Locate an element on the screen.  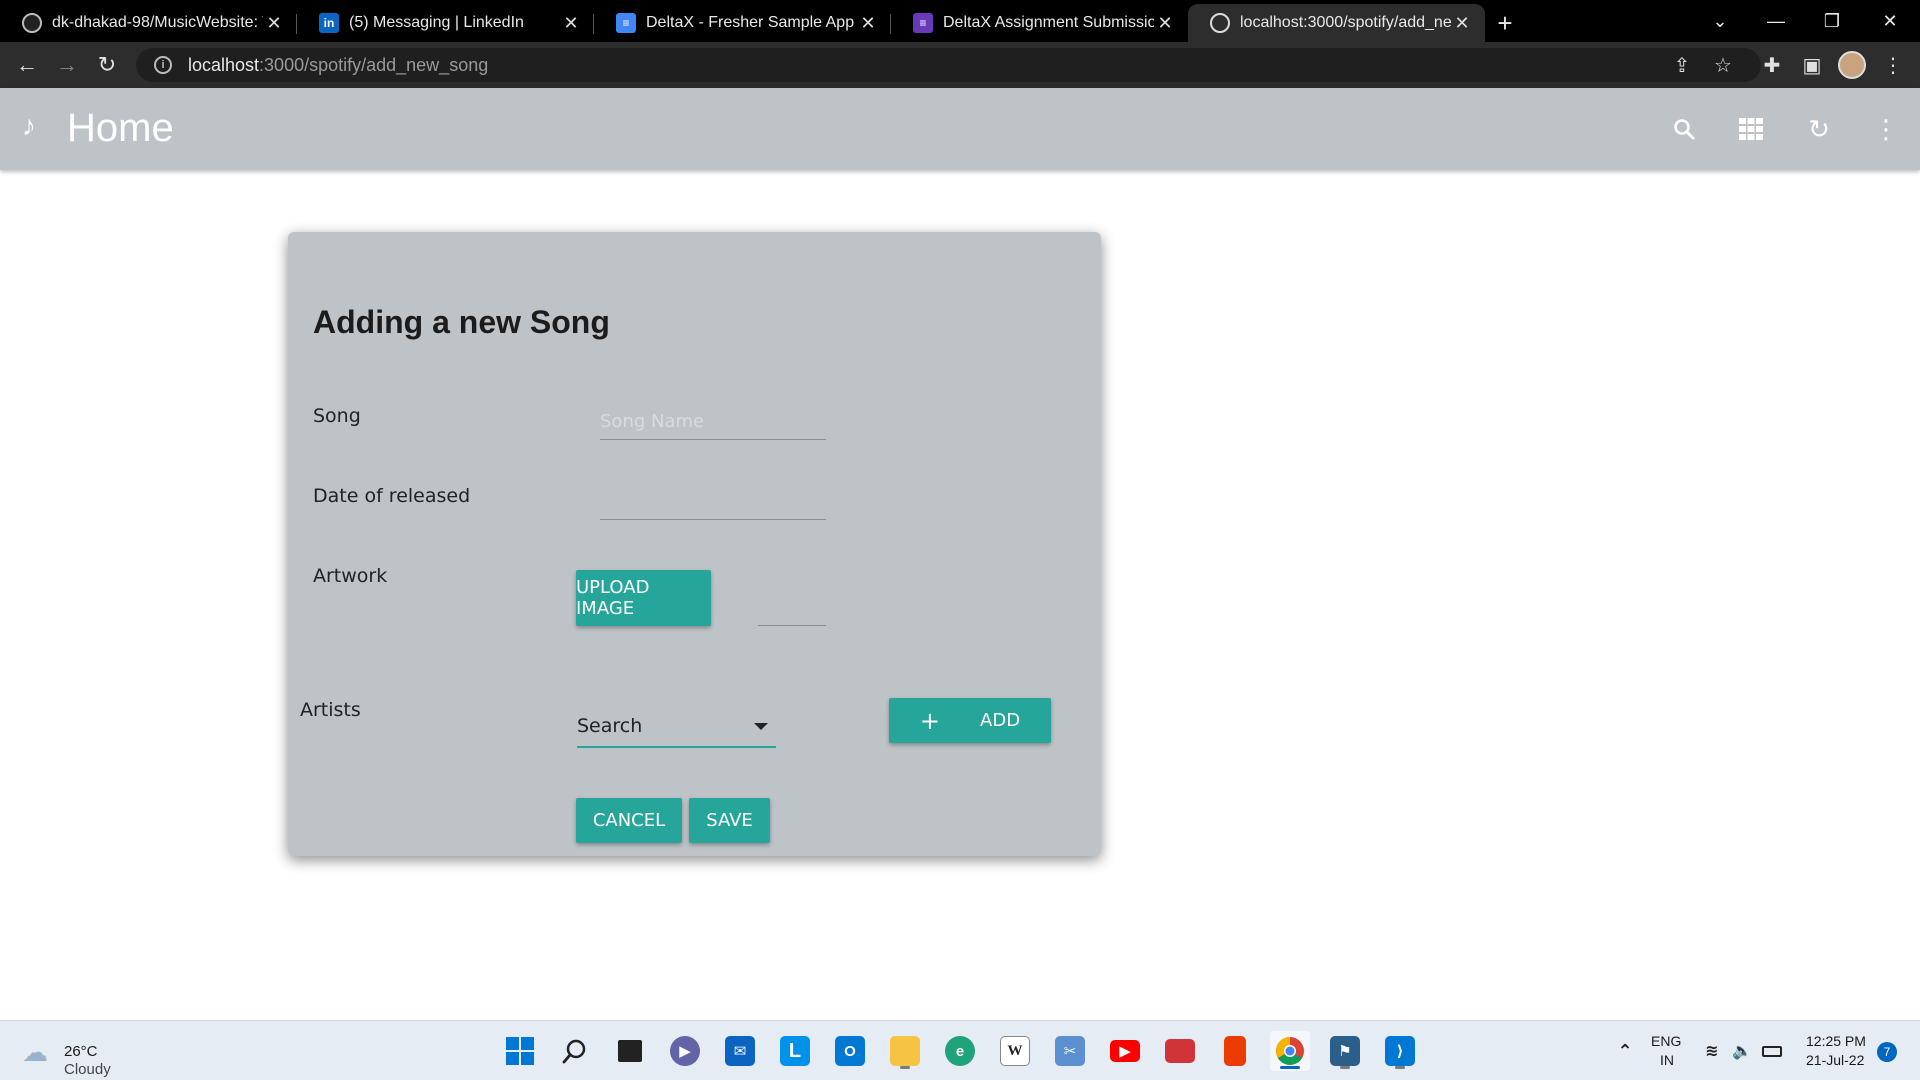
add-artist-label: ADD is located at coordinates (1000, 720).